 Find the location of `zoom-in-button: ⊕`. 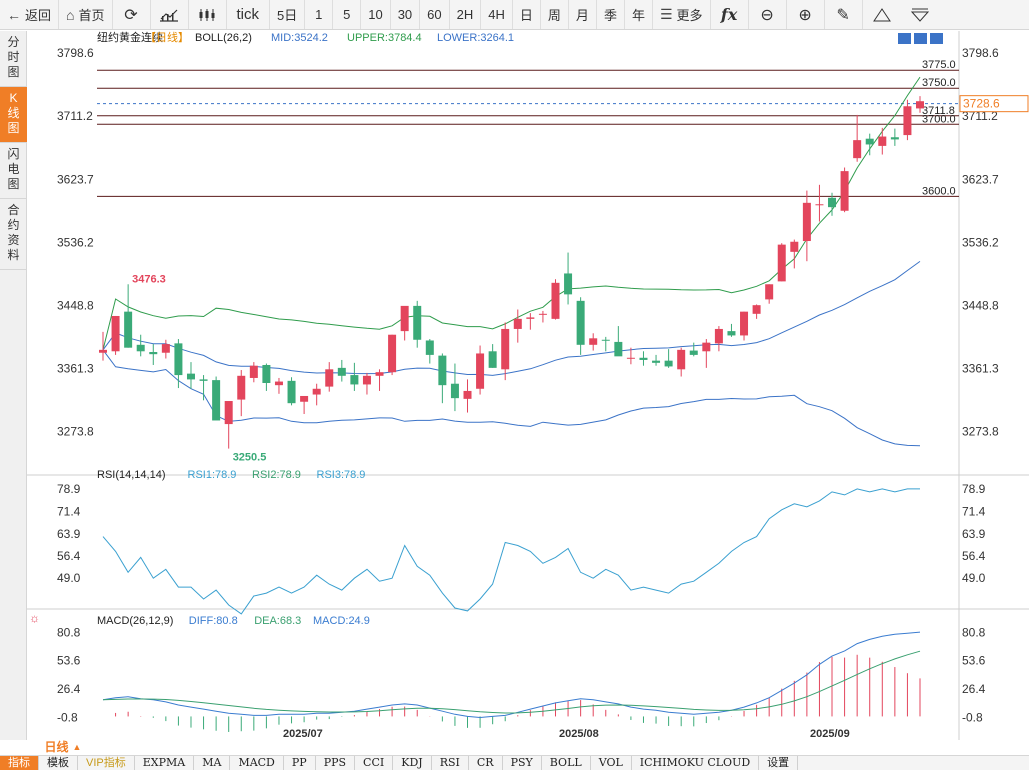

zoom-in-button: ⊕ is located at coordinates (806, 14).